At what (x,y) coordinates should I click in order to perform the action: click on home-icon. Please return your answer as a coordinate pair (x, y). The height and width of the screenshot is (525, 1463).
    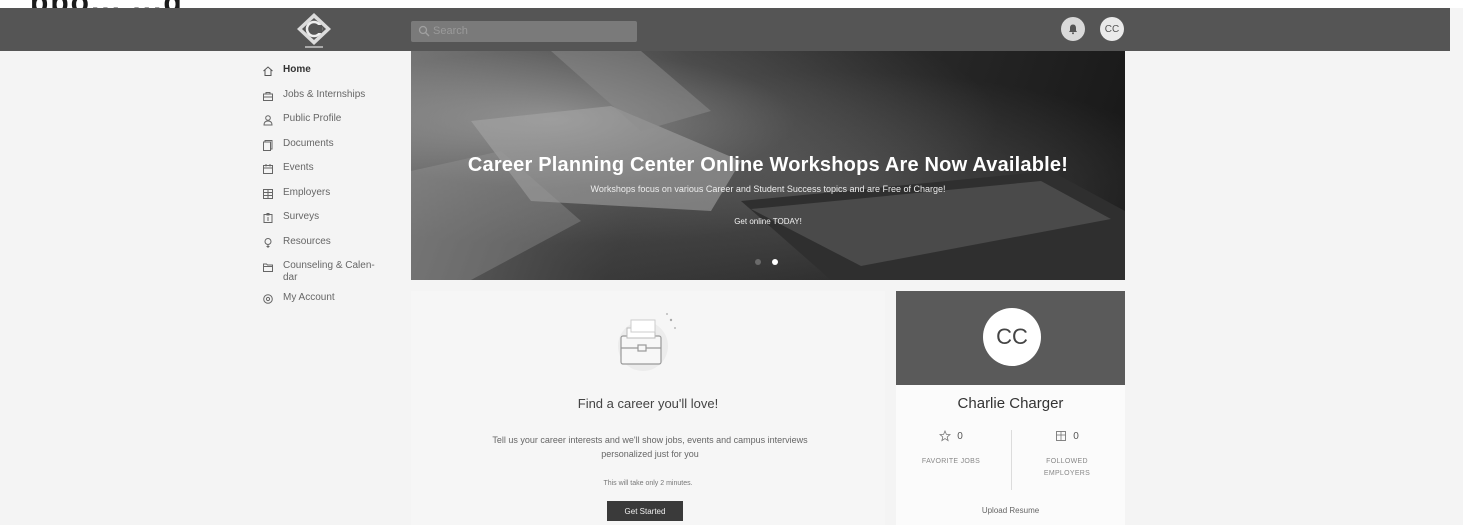
    Looking at the image, I should click on (268, 71).